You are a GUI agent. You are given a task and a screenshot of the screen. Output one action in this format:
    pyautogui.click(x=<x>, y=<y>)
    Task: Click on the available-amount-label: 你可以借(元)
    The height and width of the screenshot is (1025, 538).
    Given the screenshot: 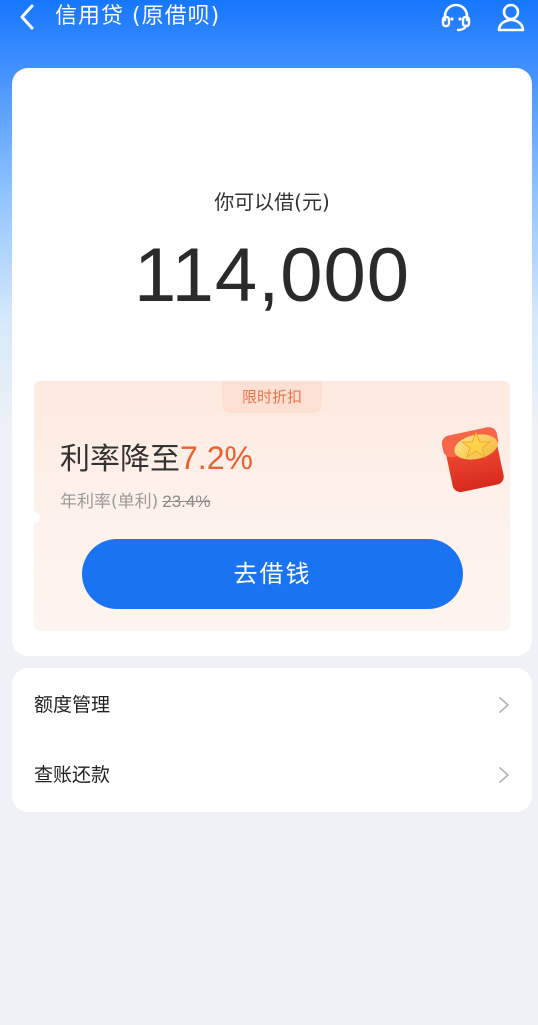 What is the action you would take?
    pyautogui.click(x=272, y=202)
    